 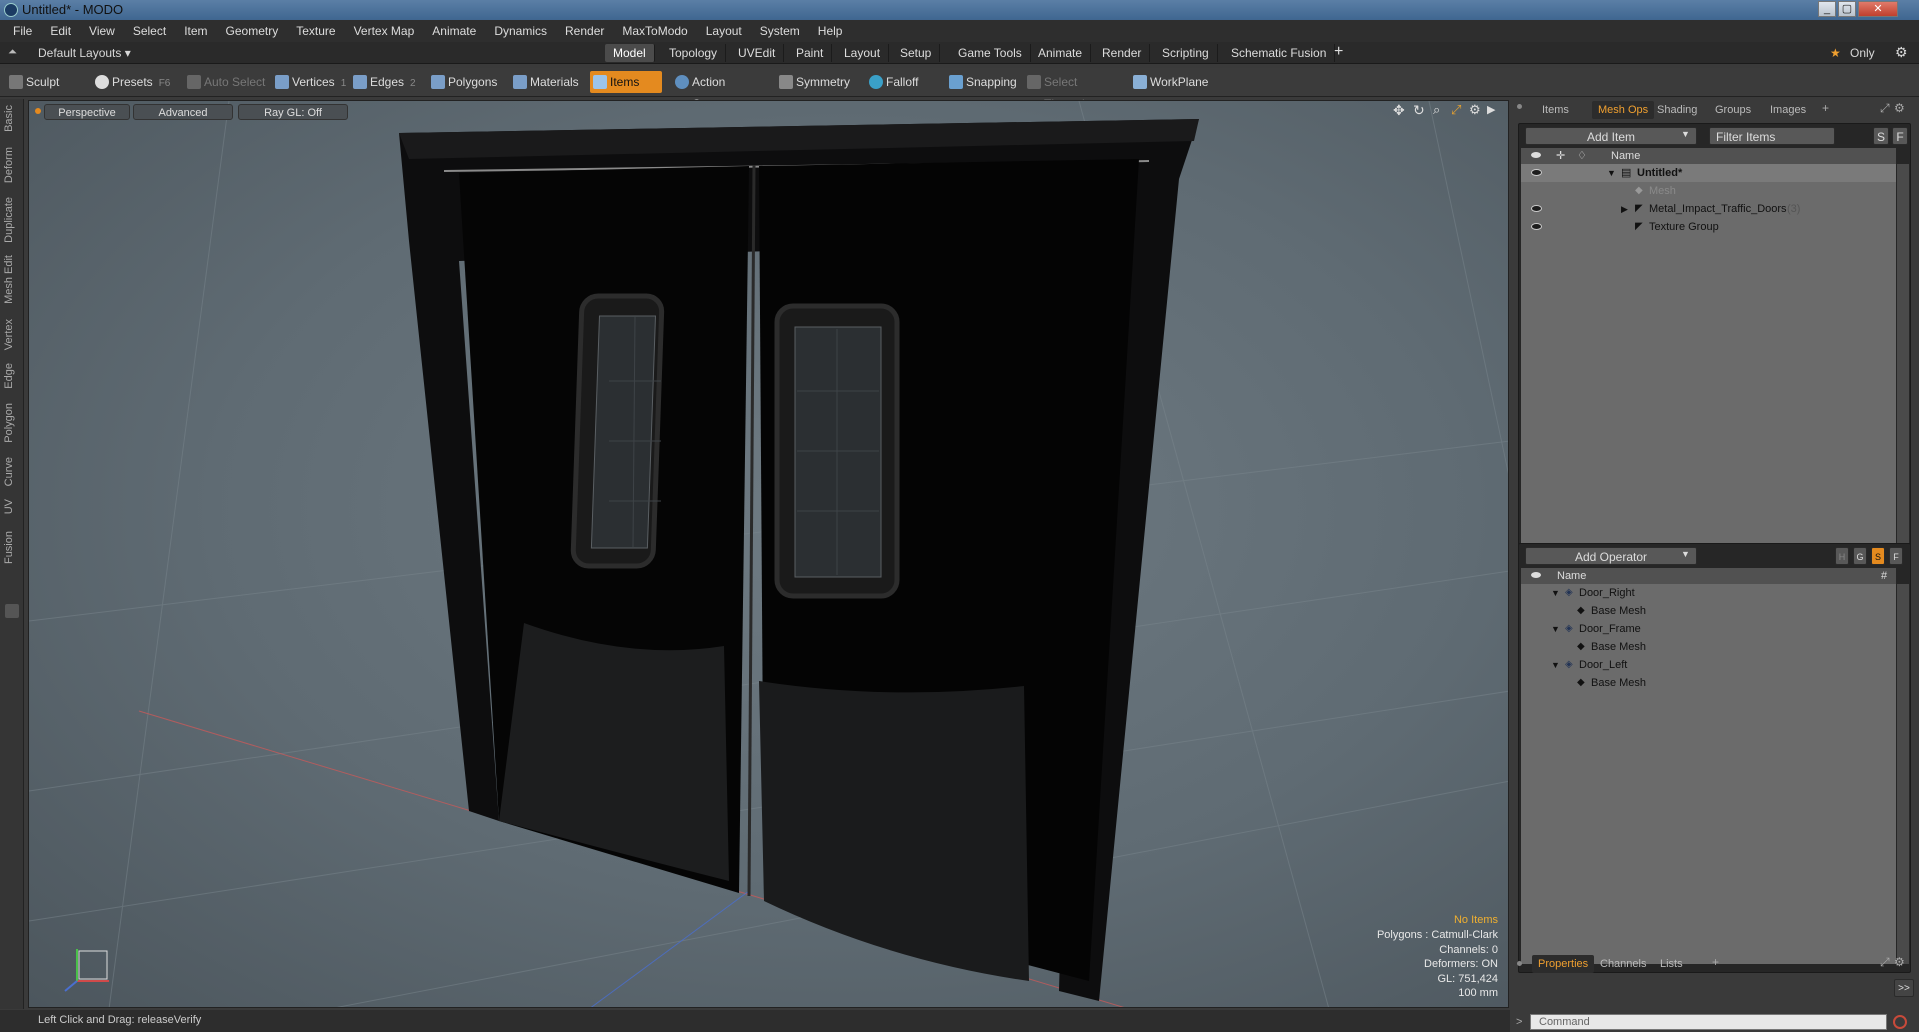 I want to click on add-properties-tab-icon: +, so click(x=1715, y=962).